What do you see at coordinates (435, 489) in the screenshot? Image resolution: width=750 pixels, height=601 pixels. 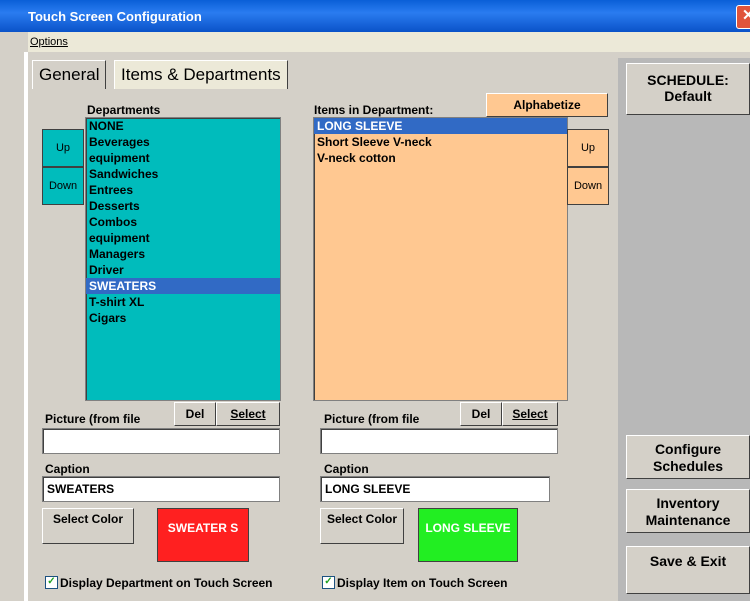 I see `item-caption-input: LONG SLEEVE` at bounding box center [435, 489].